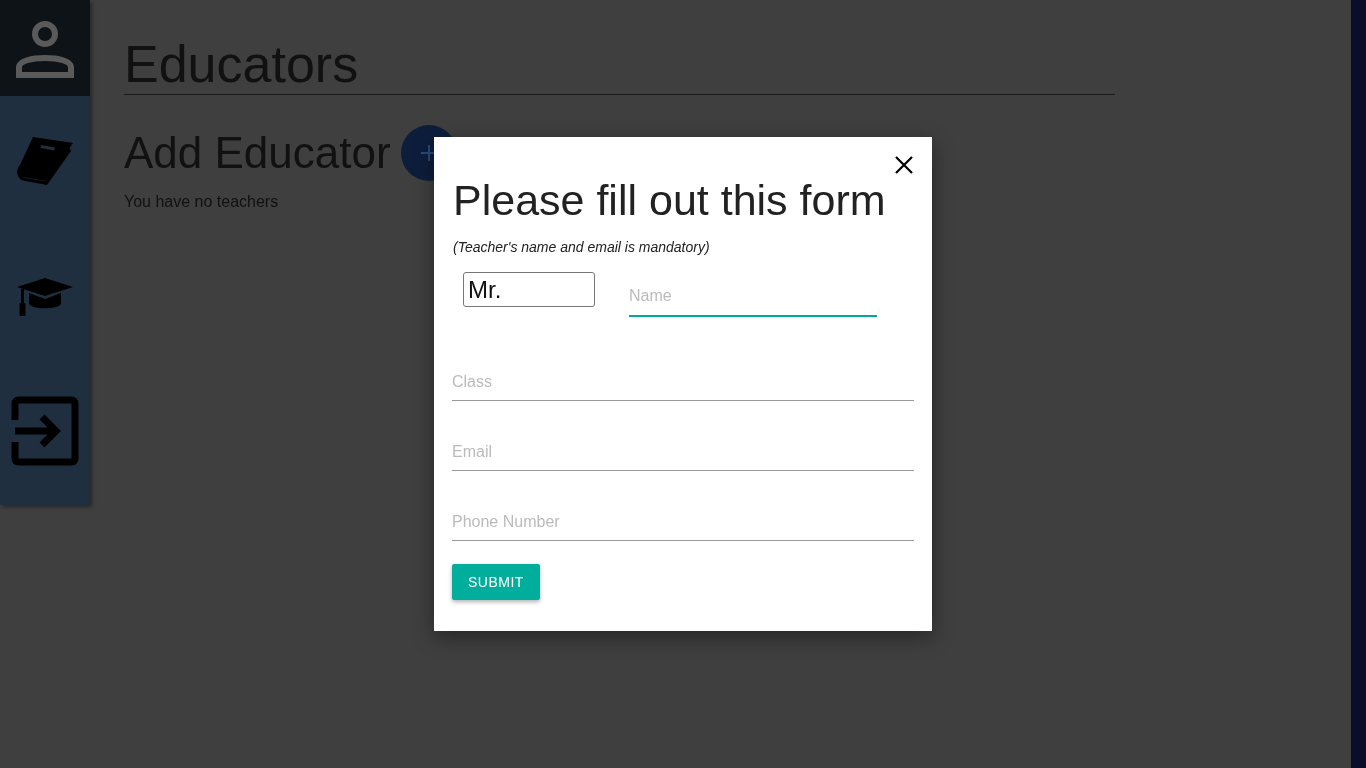 This screenshot has height=768, width=1366. I want to click on close-icon, so click(904, 165).